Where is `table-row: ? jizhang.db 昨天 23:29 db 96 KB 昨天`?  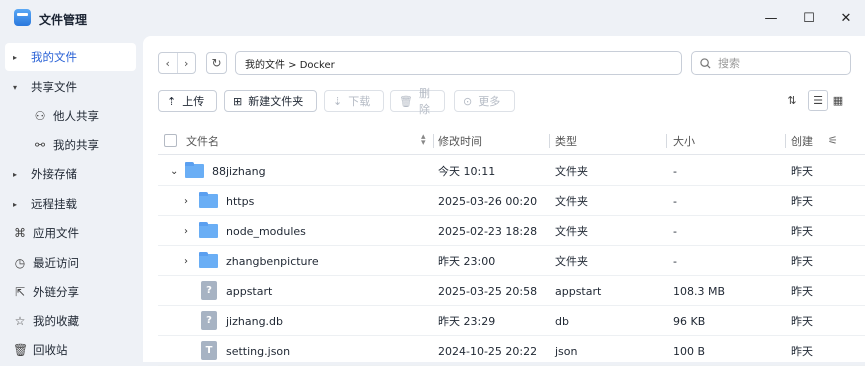
table-row: ? jizhang.db 昨天 23:29 db 96 KB 昨天 is located at coordinates (511, 321).